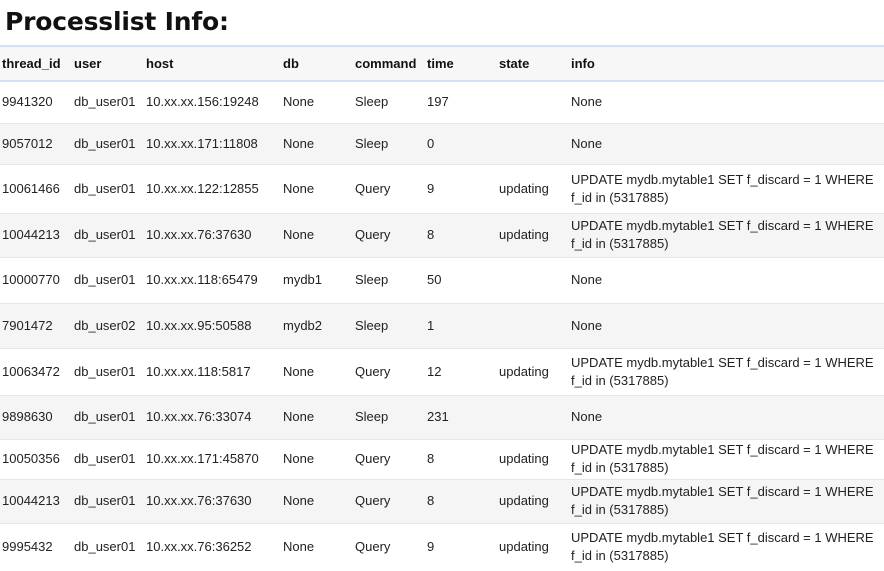 The width and height of the screenshot is (884, 571). I want to click on time-cell: 197, so click(438, 102).